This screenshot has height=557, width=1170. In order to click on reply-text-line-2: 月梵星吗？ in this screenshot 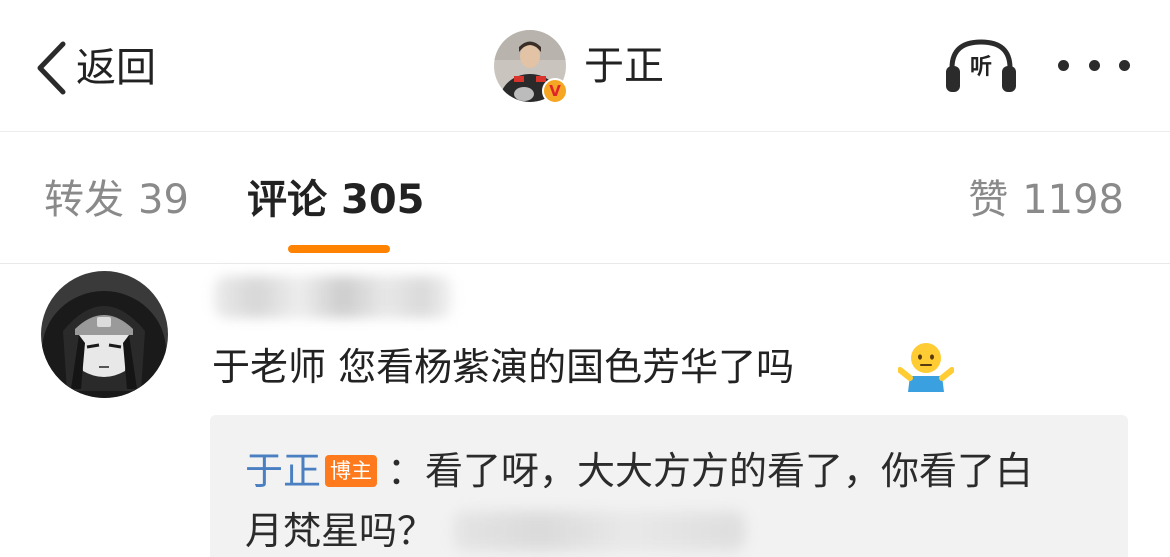, I will do `click(340, 531)`.